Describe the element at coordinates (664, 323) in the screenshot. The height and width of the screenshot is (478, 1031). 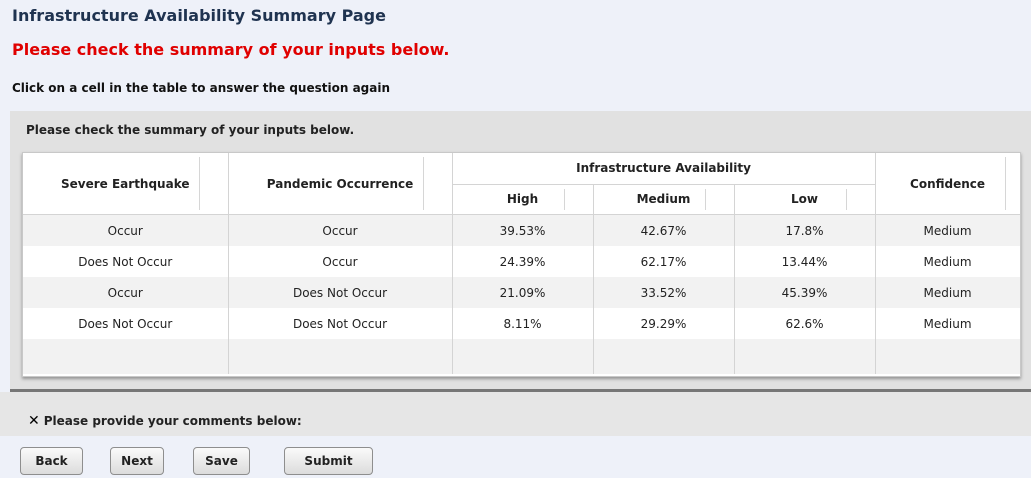
I see `cell-medium: 29.29%` at that location.